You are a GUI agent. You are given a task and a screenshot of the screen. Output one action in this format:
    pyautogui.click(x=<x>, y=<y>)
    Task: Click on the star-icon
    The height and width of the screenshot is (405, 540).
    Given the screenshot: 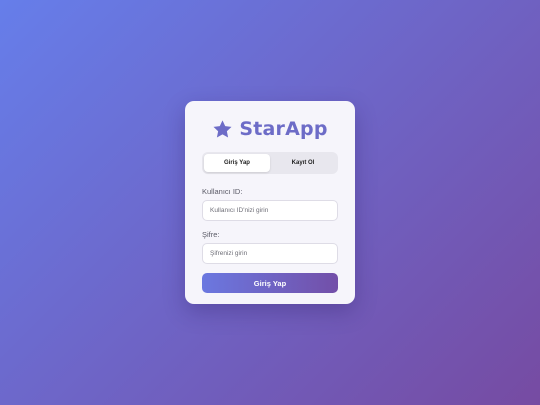 What is the action you would take?
    pyautogui.click(x=222, y=128)
    